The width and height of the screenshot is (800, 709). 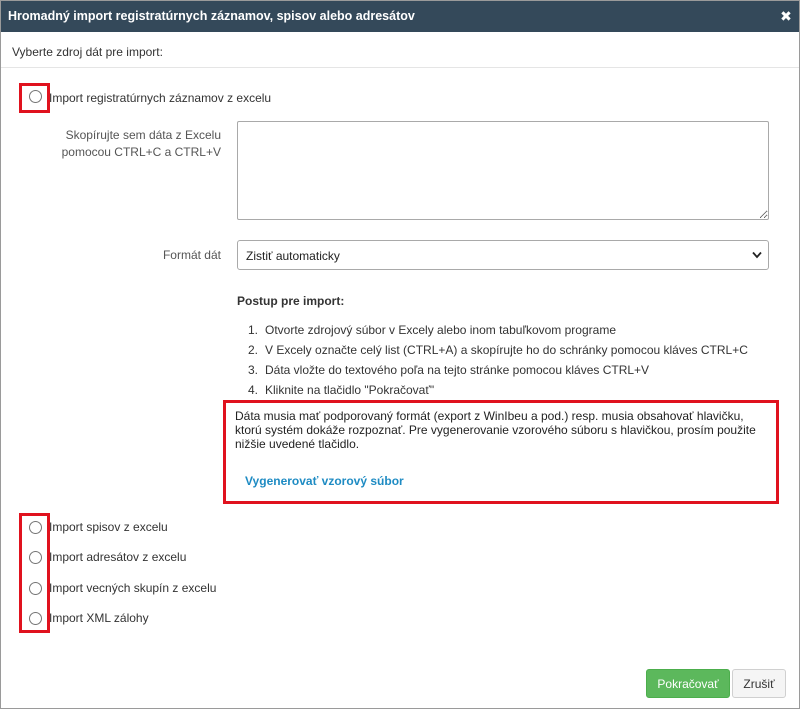 I want to click on paste-field-label-line1: Skopírujte sem dáta z Excelu, so click(x=143, y=135).